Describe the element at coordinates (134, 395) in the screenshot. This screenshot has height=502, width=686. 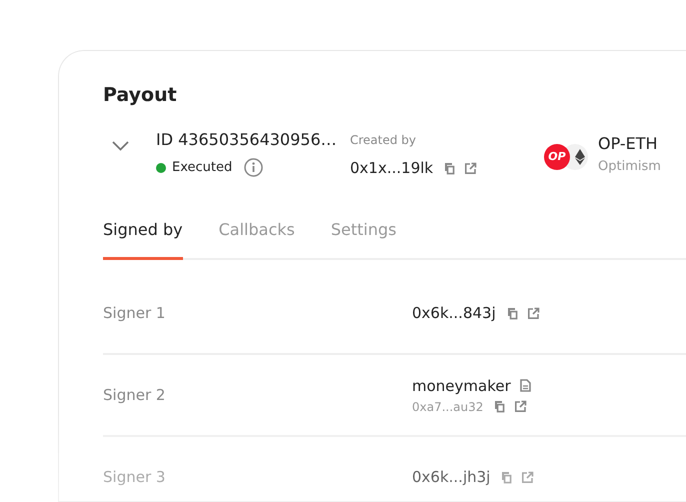
I see `signer-label: Signer 2` at that location.